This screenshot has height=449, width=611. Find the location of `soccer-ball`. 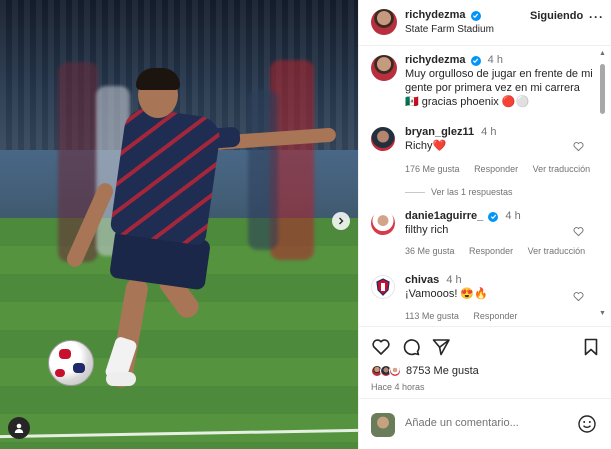

soccer-ball is located at coordinates (71, 363).